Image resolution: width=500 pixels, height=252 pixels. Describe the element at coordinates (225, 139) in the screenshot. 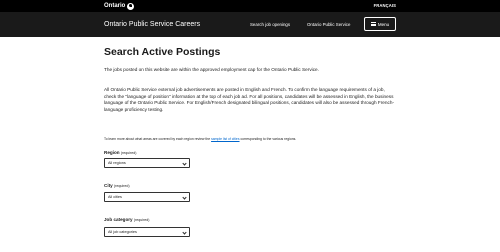

I see `sample-cities-link: sample list of cities` at that location.